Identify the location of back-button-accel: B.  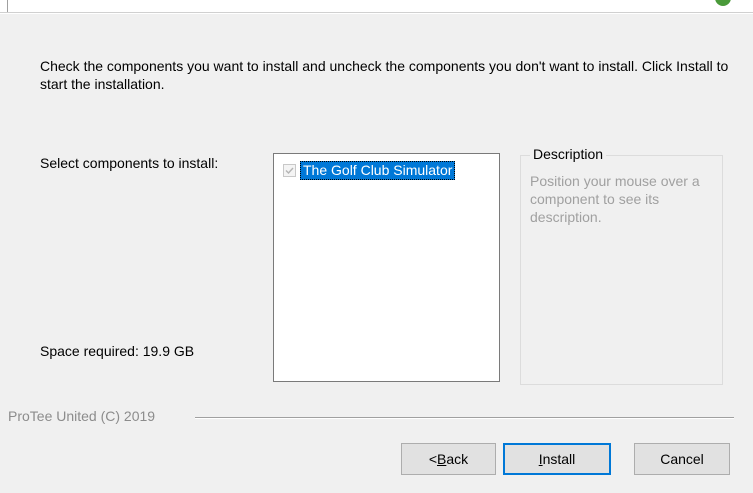
(442, 459).